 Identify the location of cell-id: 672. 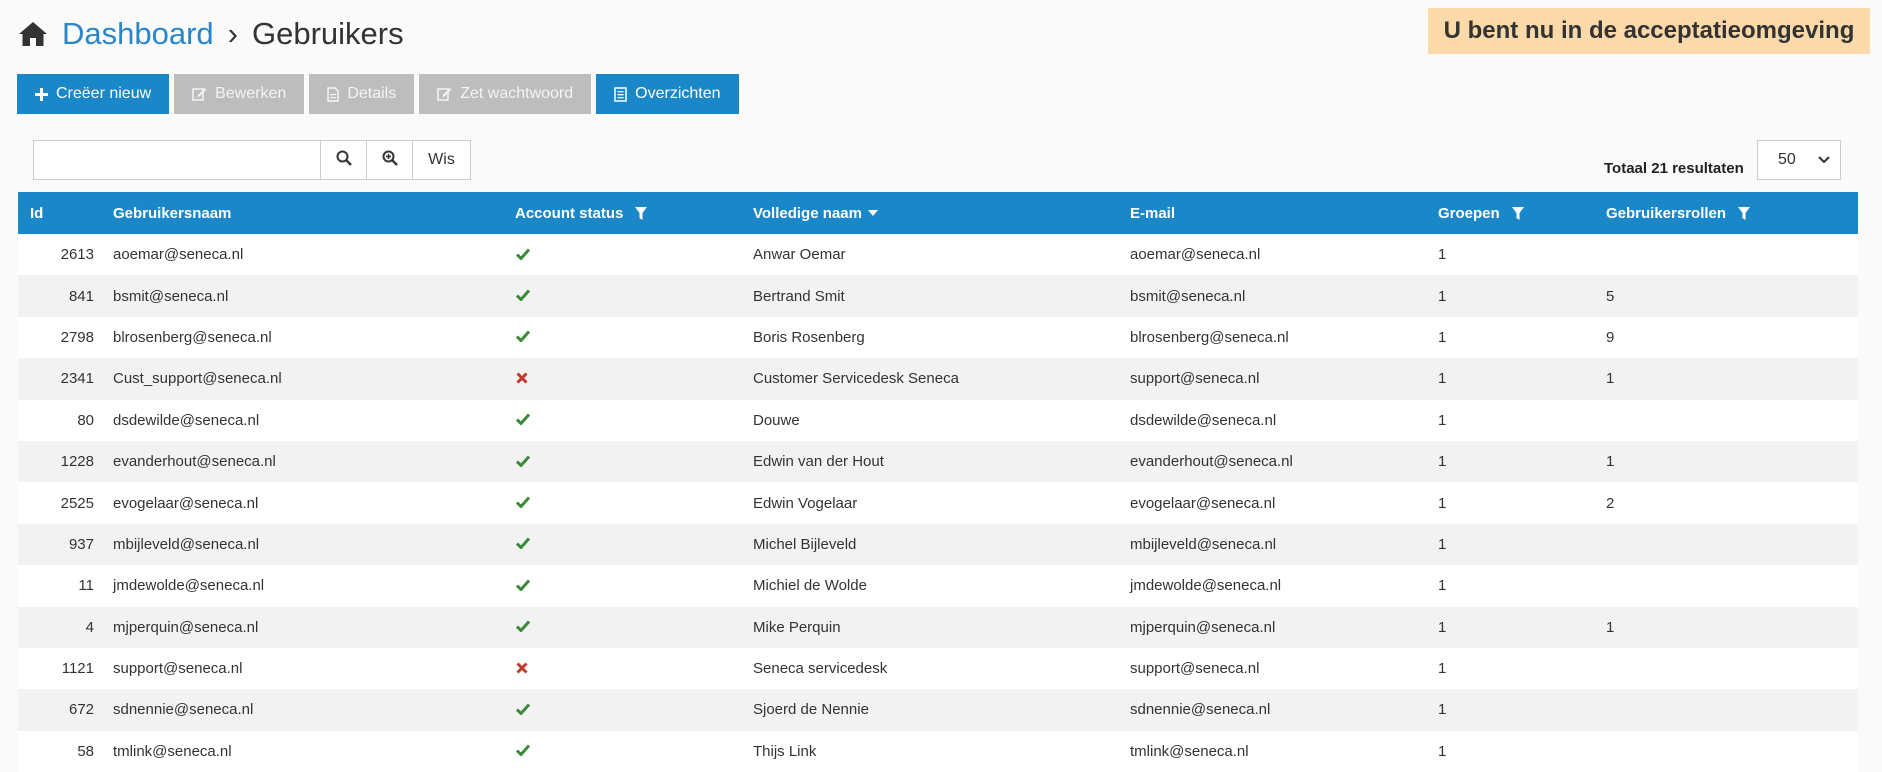
(81, 710).